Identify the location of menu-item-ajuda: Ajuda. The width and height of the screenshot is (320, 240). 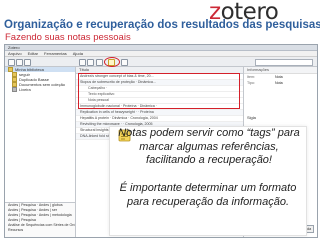
(78, 53).